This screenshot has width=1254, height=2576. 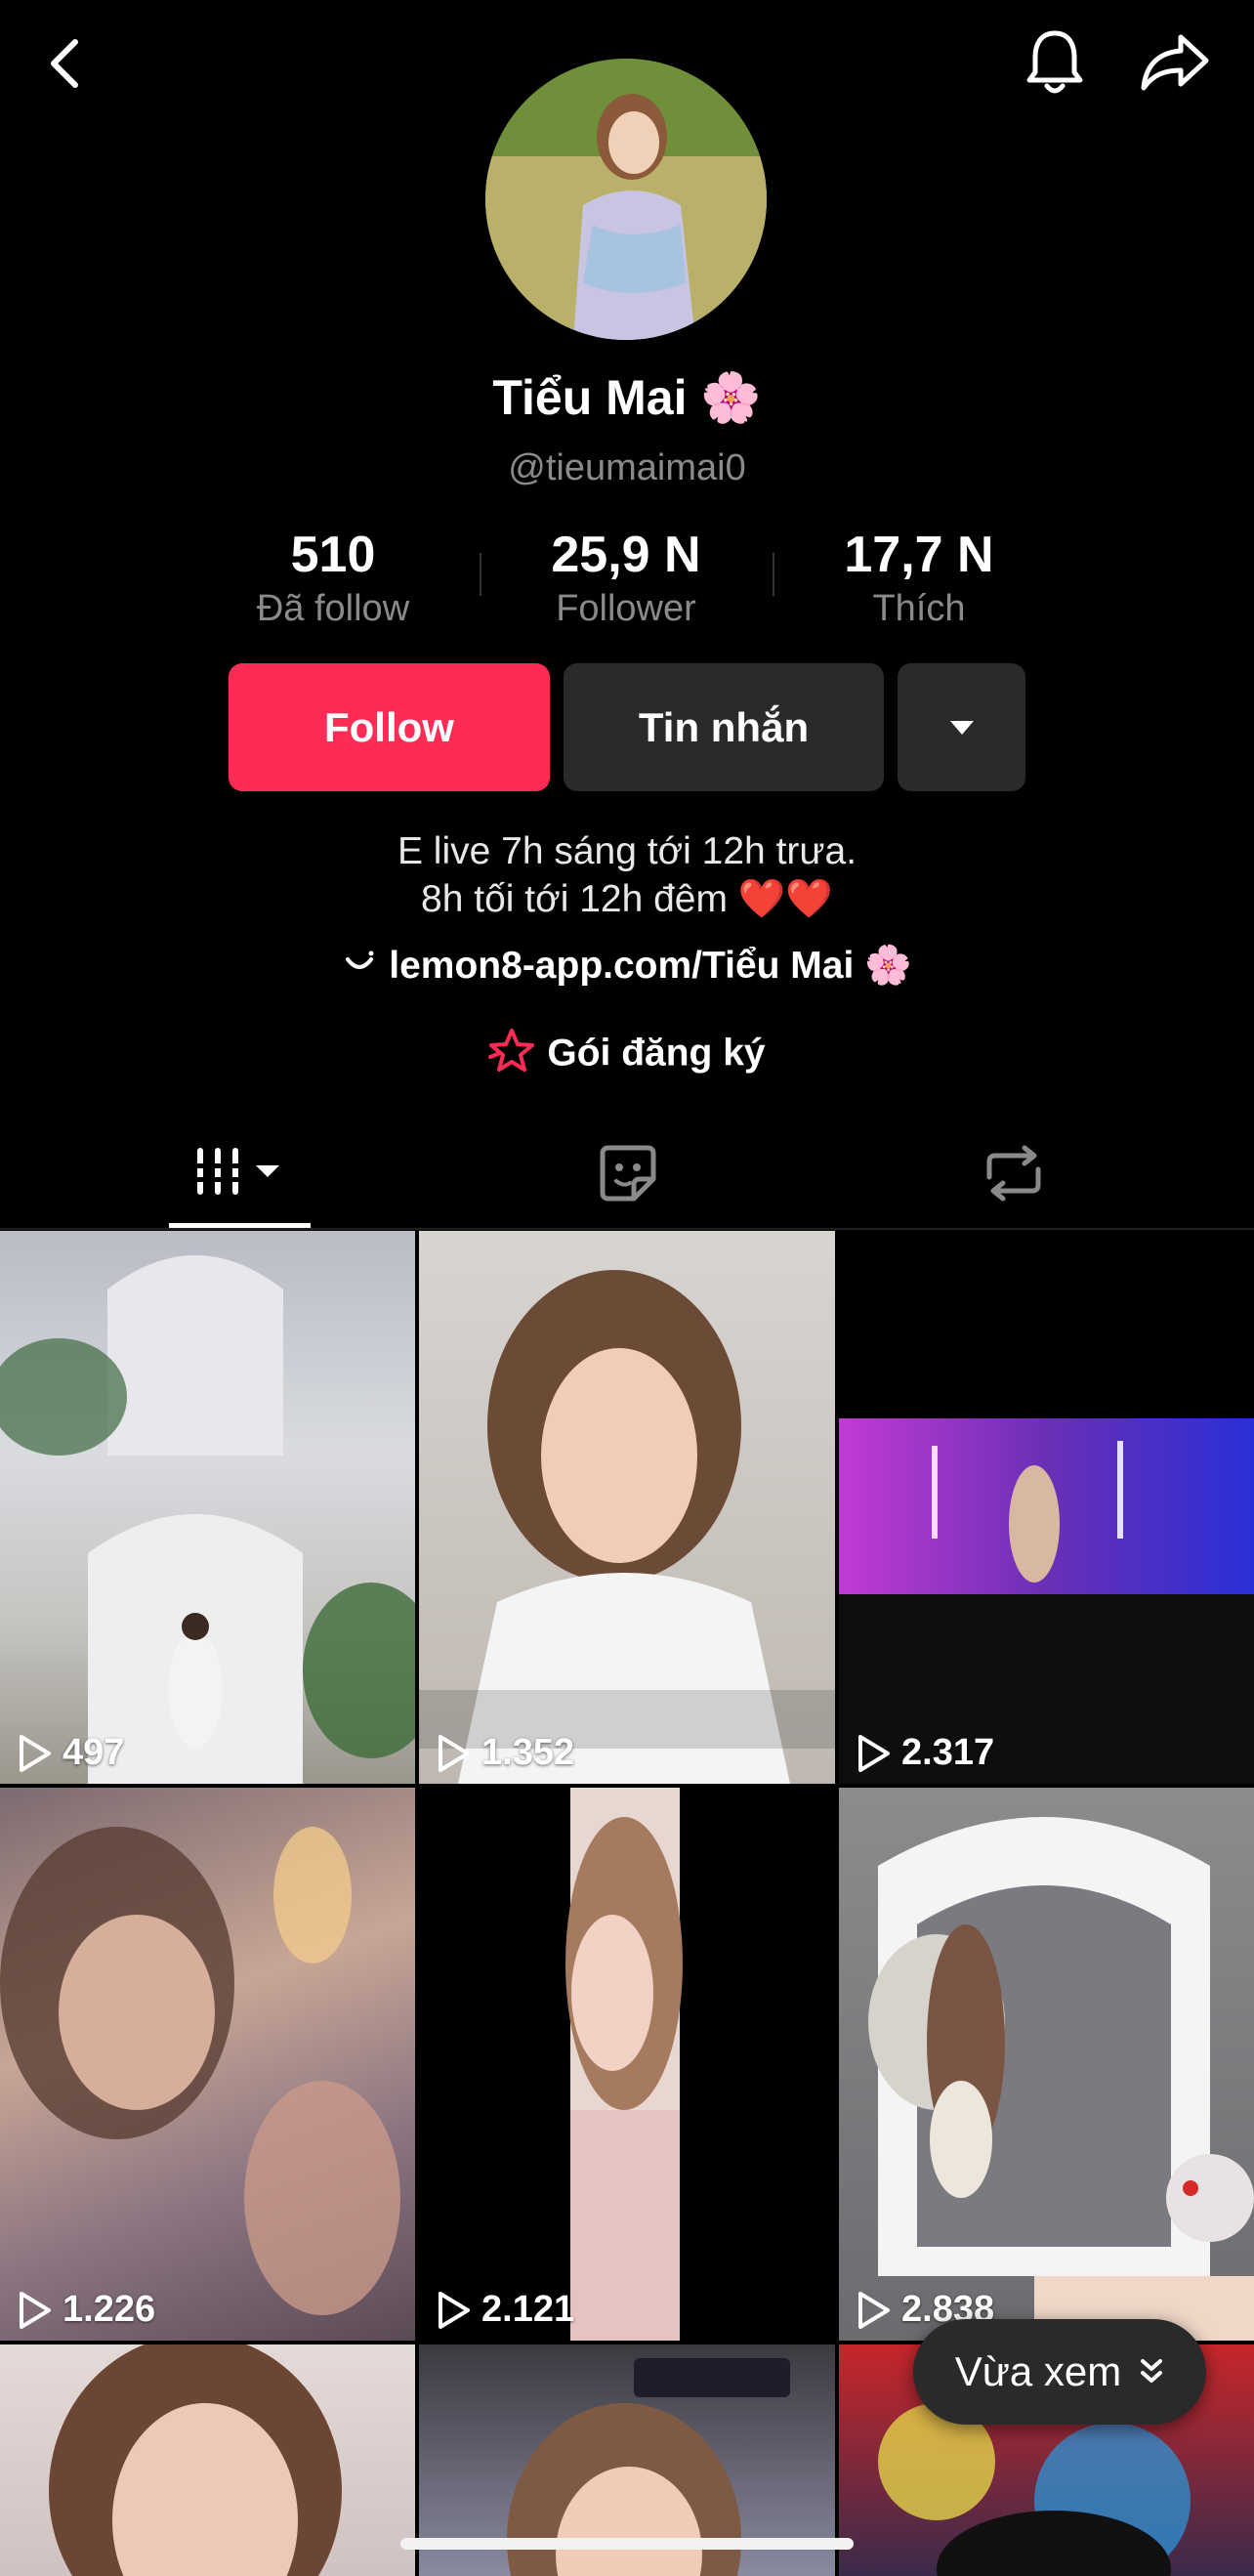 I want to click on repost-icon, so click(x=1013, y=1173).